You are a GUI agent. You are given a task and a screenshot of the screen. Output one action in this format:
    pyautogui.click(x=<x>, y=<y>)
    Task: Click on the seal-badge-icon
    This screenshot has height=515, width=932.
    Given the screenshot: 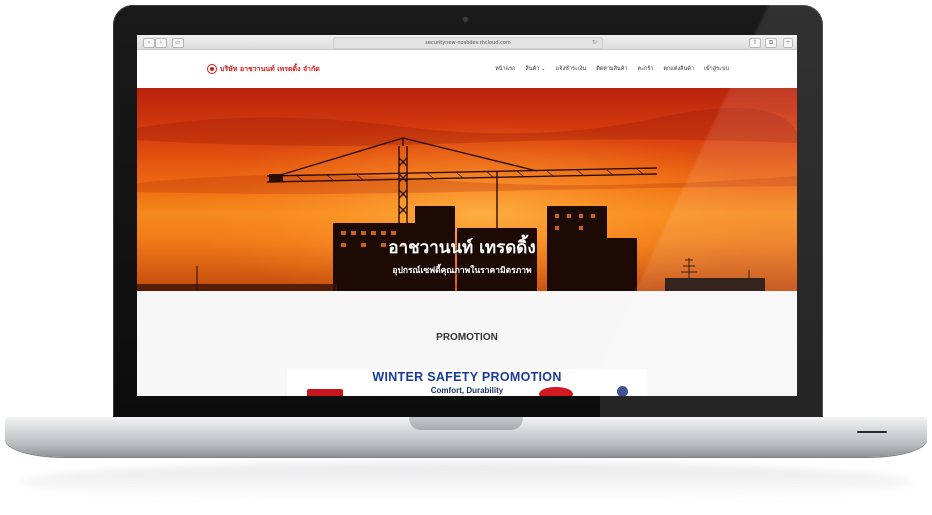 What is the action you would take?
    pyautogui.click(x=556, y=391)
    